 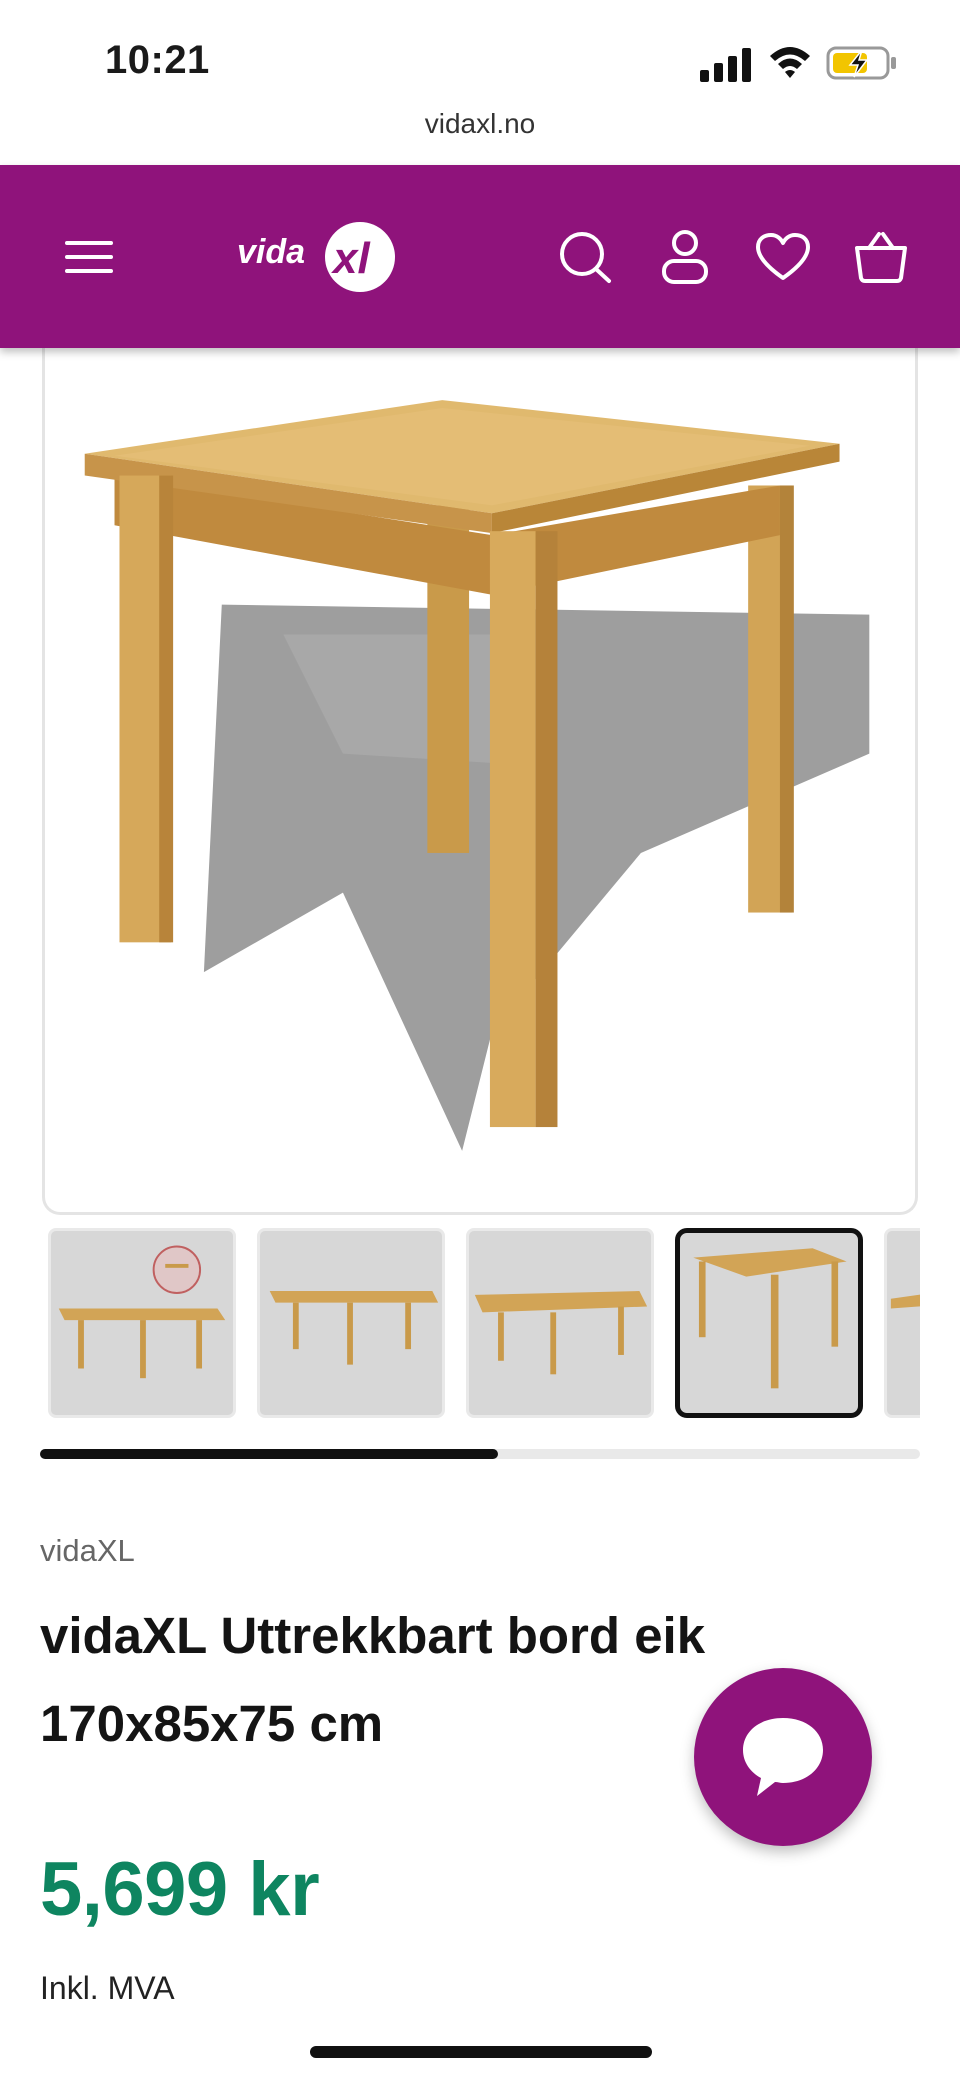 I want to click on thumb-partial, so click(x=902, y=1323).